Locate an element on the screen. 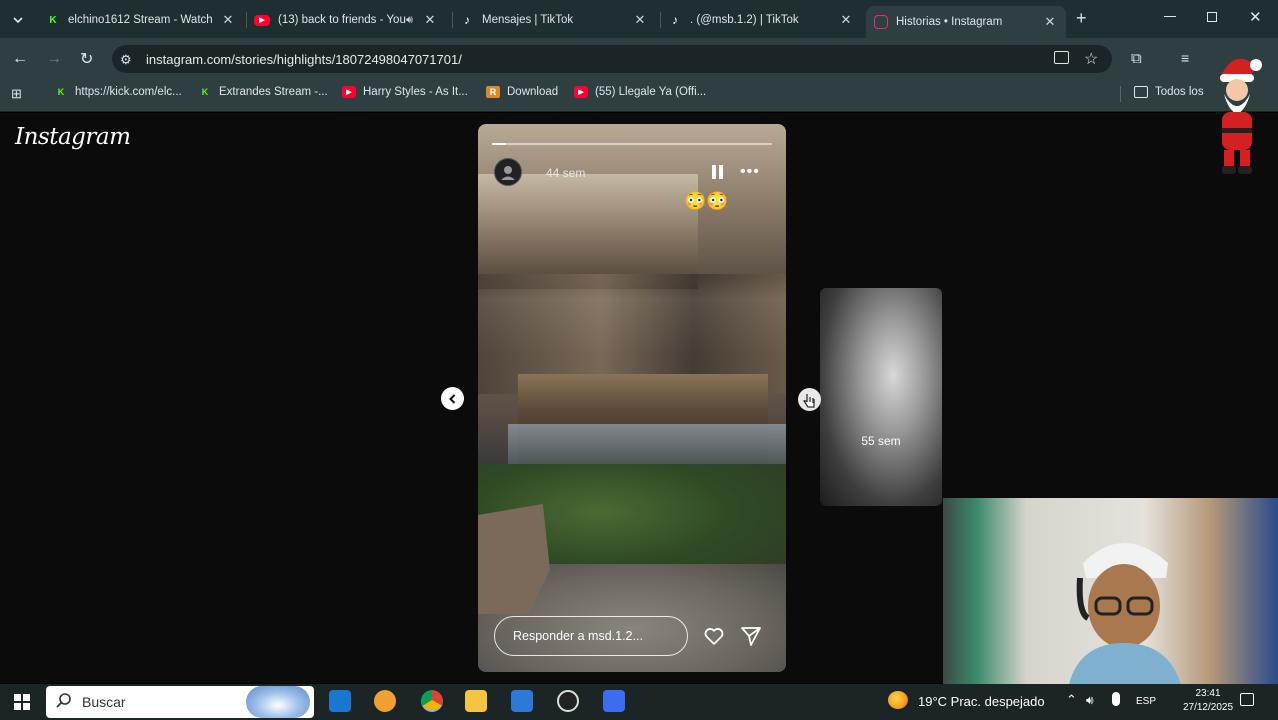  tab-search-button is located at coordinates (18, 20).